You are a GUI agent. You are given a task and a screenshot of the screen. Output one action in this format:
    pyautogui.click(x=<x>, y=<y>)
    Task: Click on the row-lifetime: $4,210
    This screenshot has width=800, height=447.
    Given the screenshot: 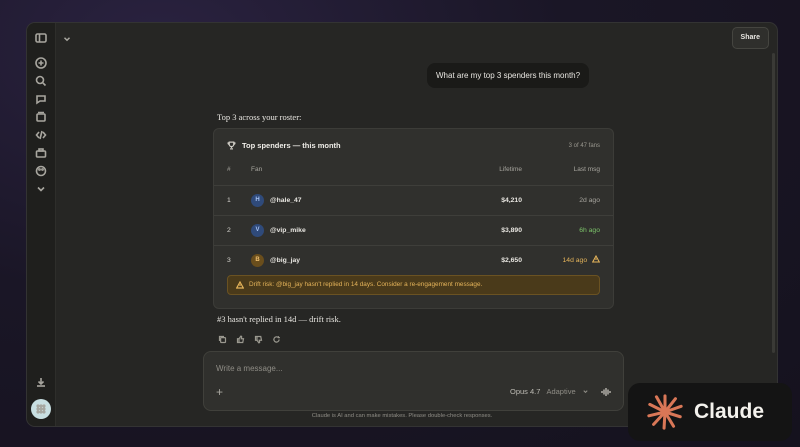 What is the action you would take?
    pyautogui.click(x=511, y=200)
    